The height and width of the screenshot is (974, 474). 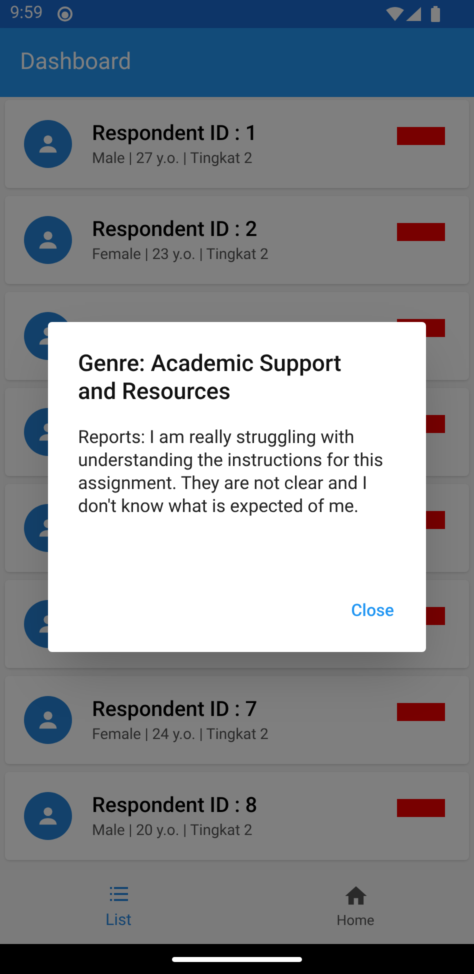 What do you see at coordinates (173, 830) in the screenshot?
I see `respondent-subtitle: Male | 20 y.o. | Tingkat 2` at bounding box center [173, 830].